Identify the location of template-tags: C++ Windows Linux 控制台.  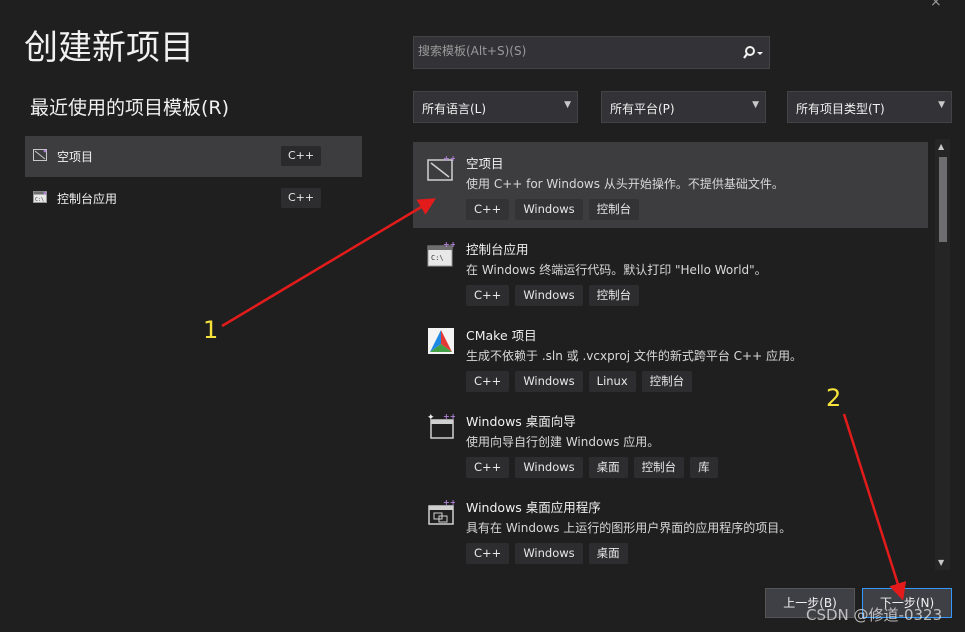
(579, 381).